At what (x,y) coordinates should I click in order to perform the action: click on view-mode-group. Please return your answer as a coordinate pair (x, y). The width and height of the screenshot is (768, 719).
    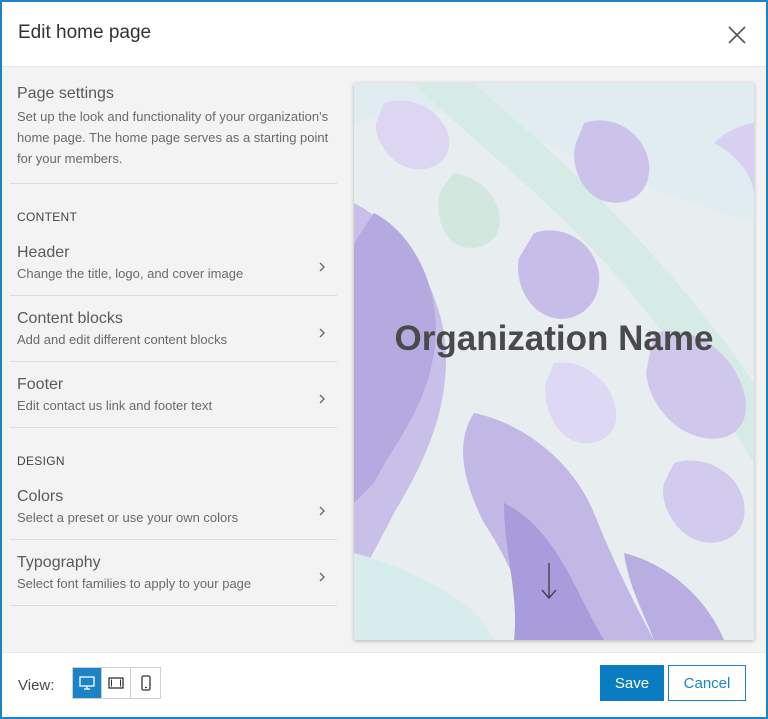
    Looking at the image, I should click on (116, 683).